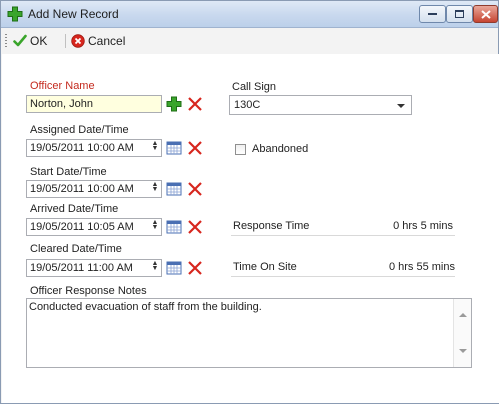  I want to click on chevron-down-icon, so click(401, 106).